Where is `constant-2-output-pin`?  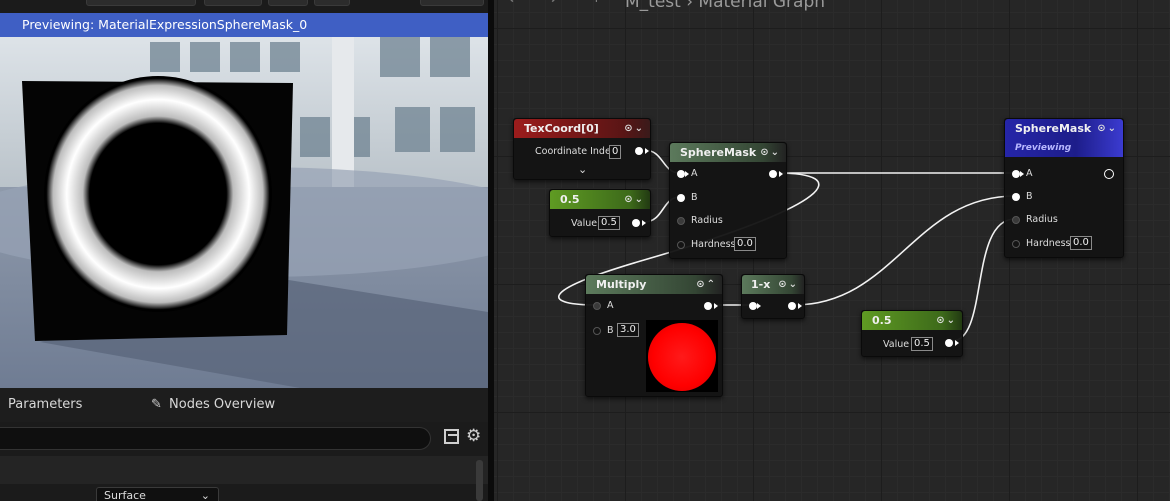
constant-2-output-pin is located at coordinates (949, 343).